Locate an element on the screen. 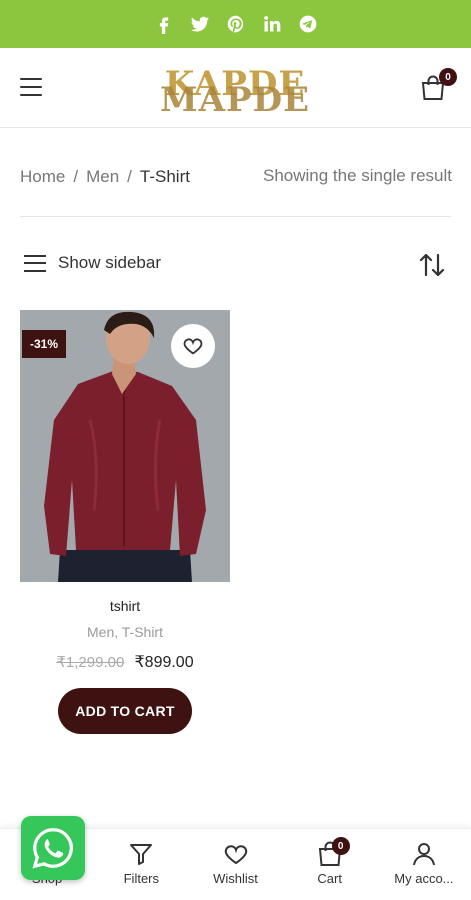  add-to-wishlist-button is located at coordinates (193, 346).